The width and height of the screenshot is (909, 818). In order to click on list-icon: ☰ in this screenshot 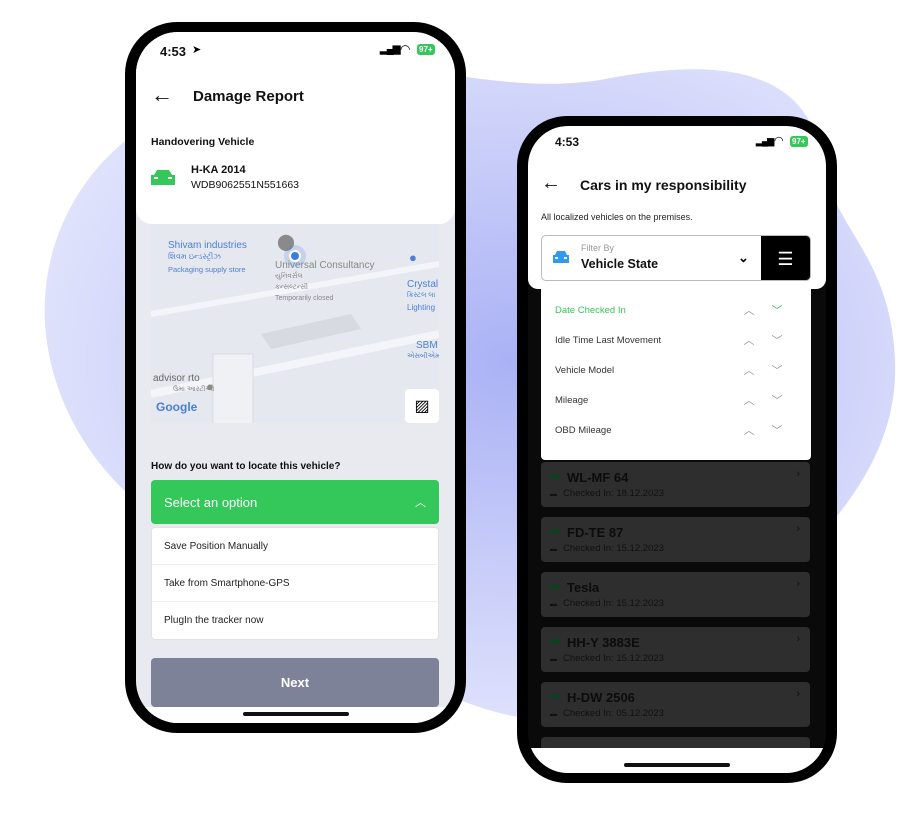, I will do `click(785, 258)`.